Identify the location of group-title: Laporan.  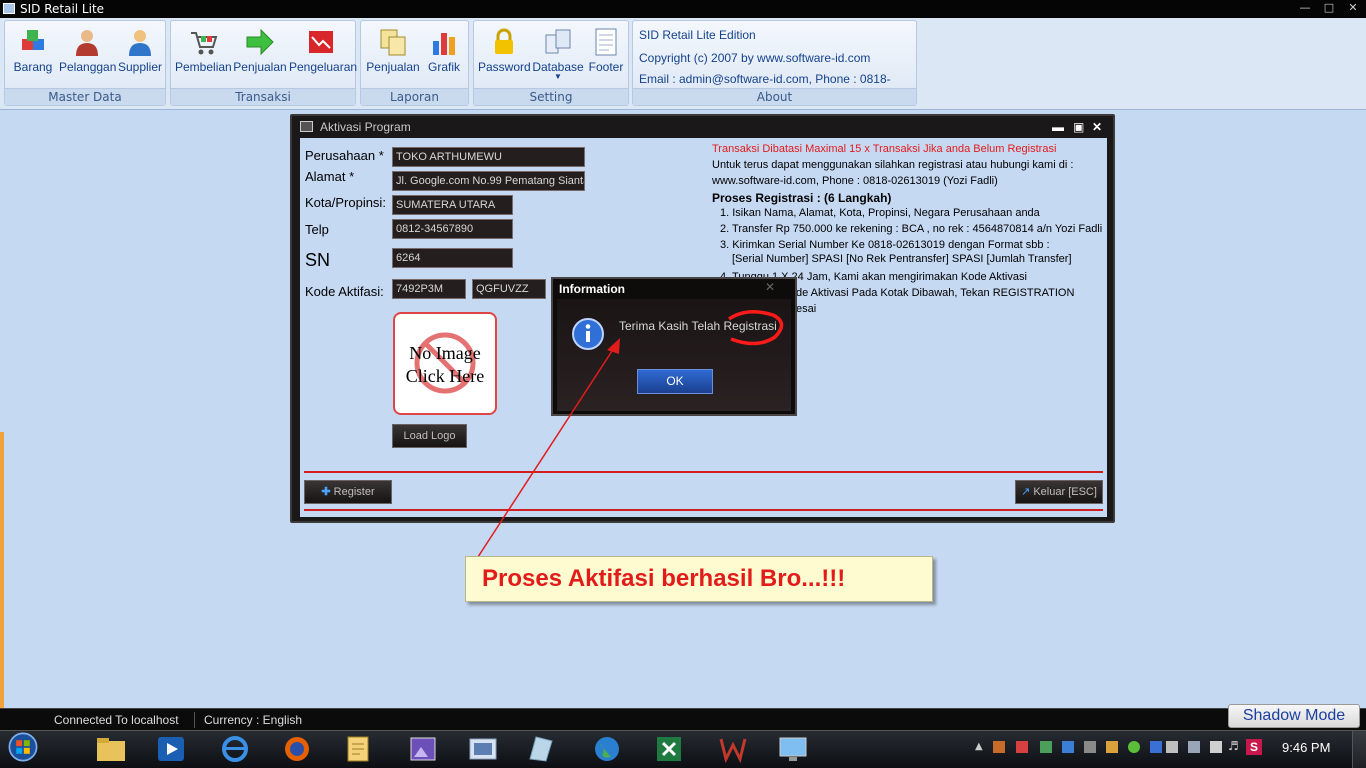
(414, 96).